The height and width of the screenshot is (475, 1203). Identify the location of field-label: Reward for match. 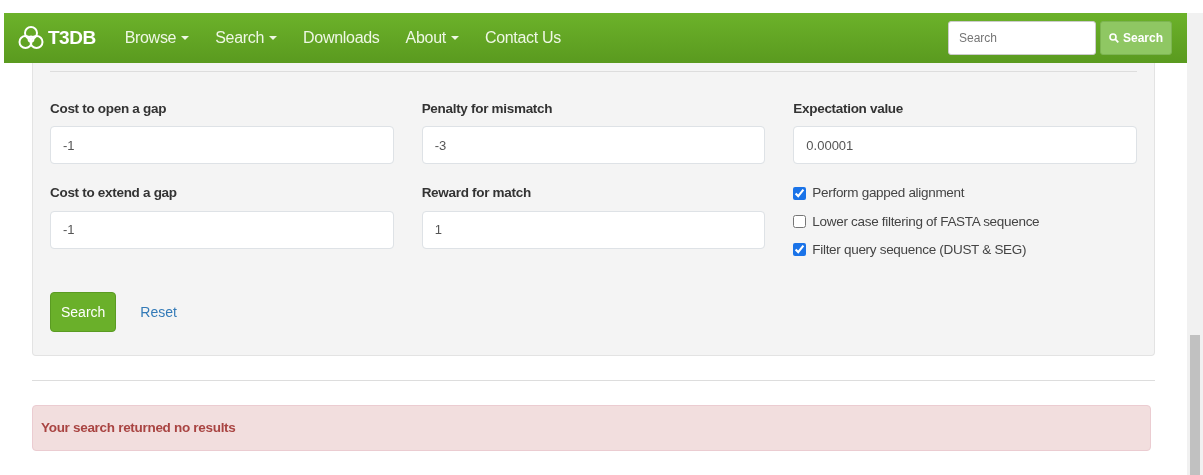
(476, 193).